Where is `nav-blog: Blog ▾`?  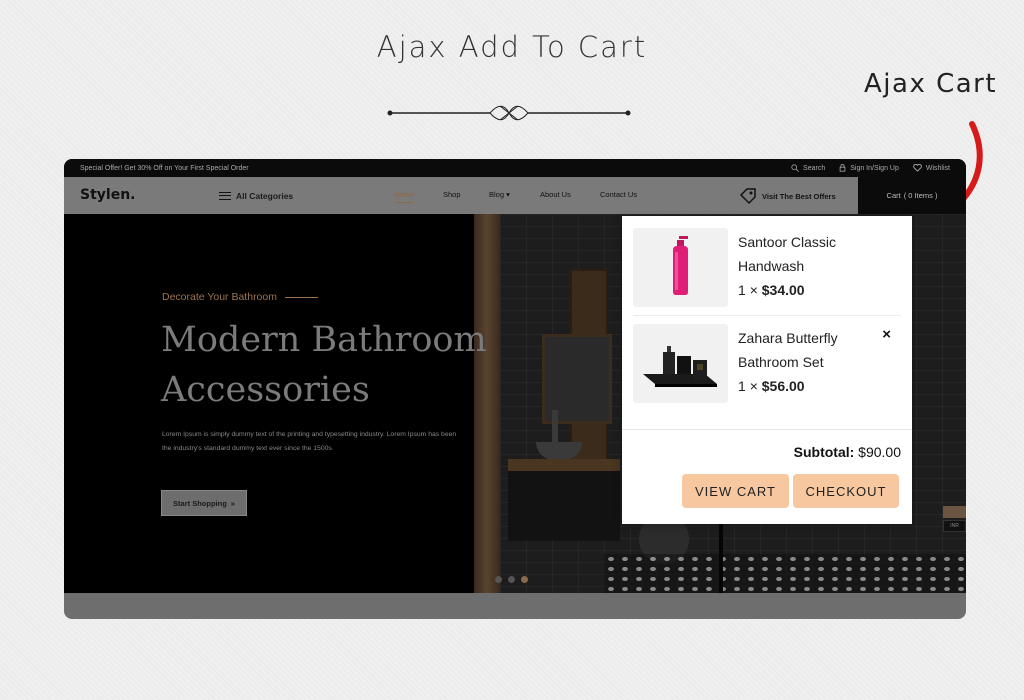 nav-blog: Blog ▾ is located at coordinates (499, 194).